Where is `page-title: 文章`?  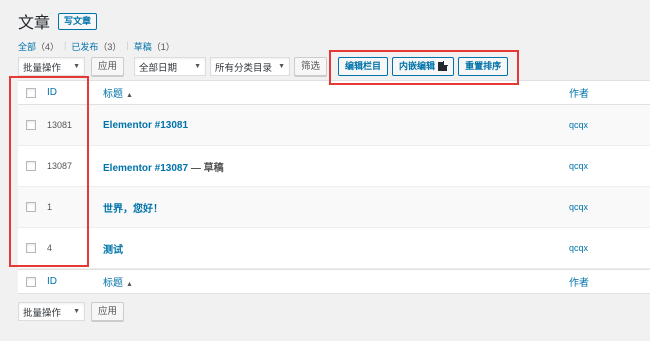 page-title: 文章 is located at coordinates (34, 23).